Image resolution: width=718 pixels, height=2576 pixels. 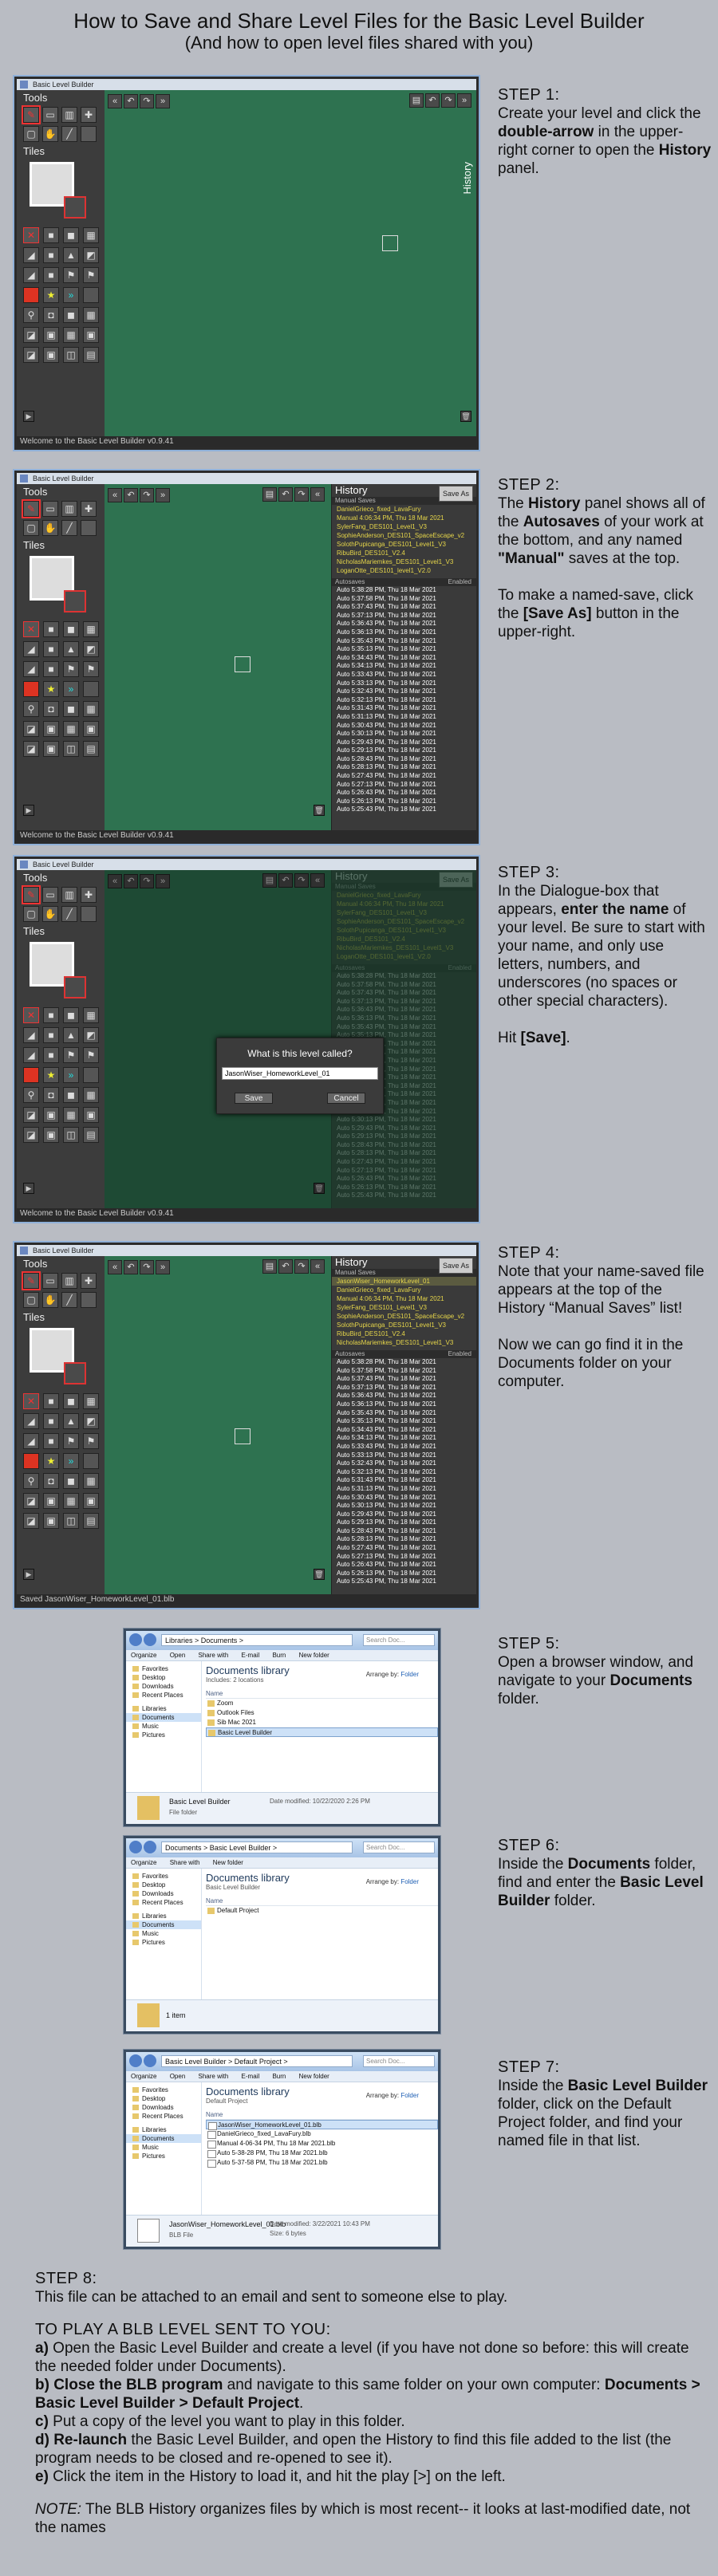 What do you see at coordinates (404, 793) in the screenshot?
I see `autosave-item: Auto 5:26:43 PM, Thu 18 Mar 2021` at bounding box center [404, 793].